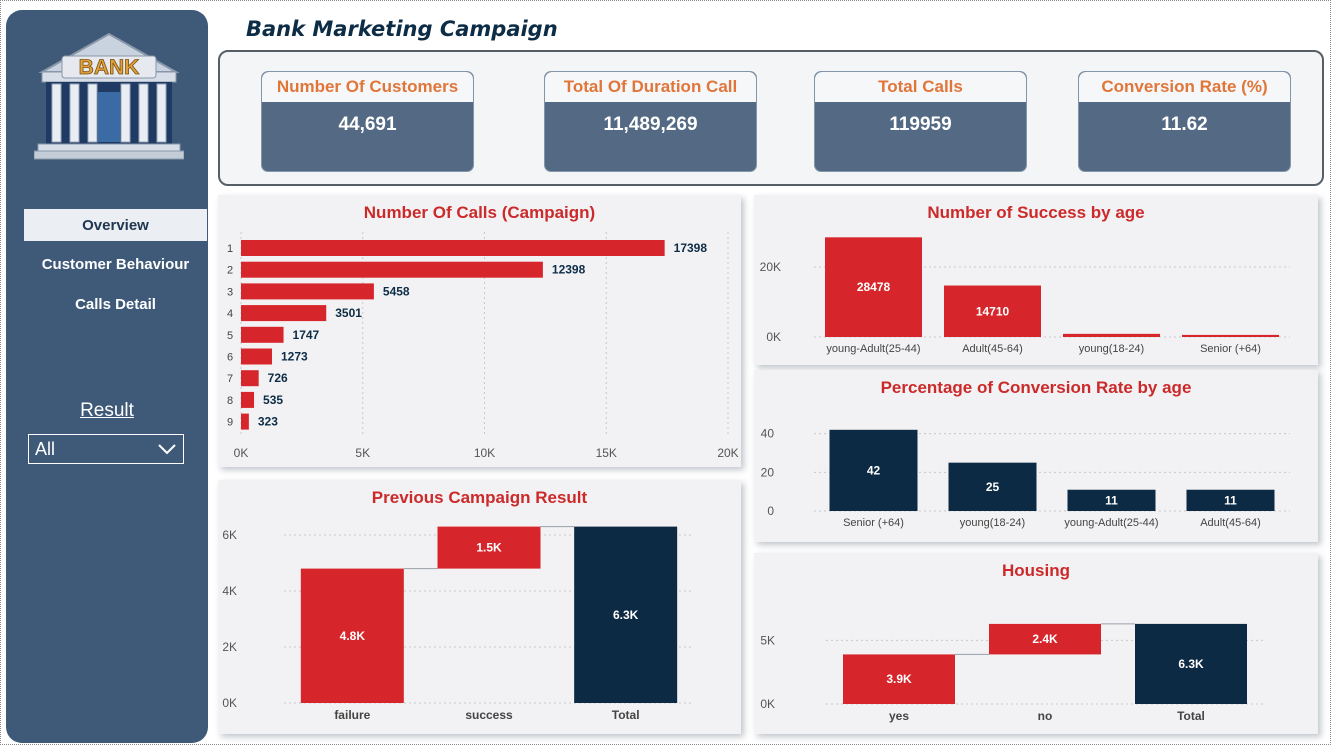  Describe the element at coordinates (353, 636) in the screenshot. I see `data-label: 4.8K` at that location.